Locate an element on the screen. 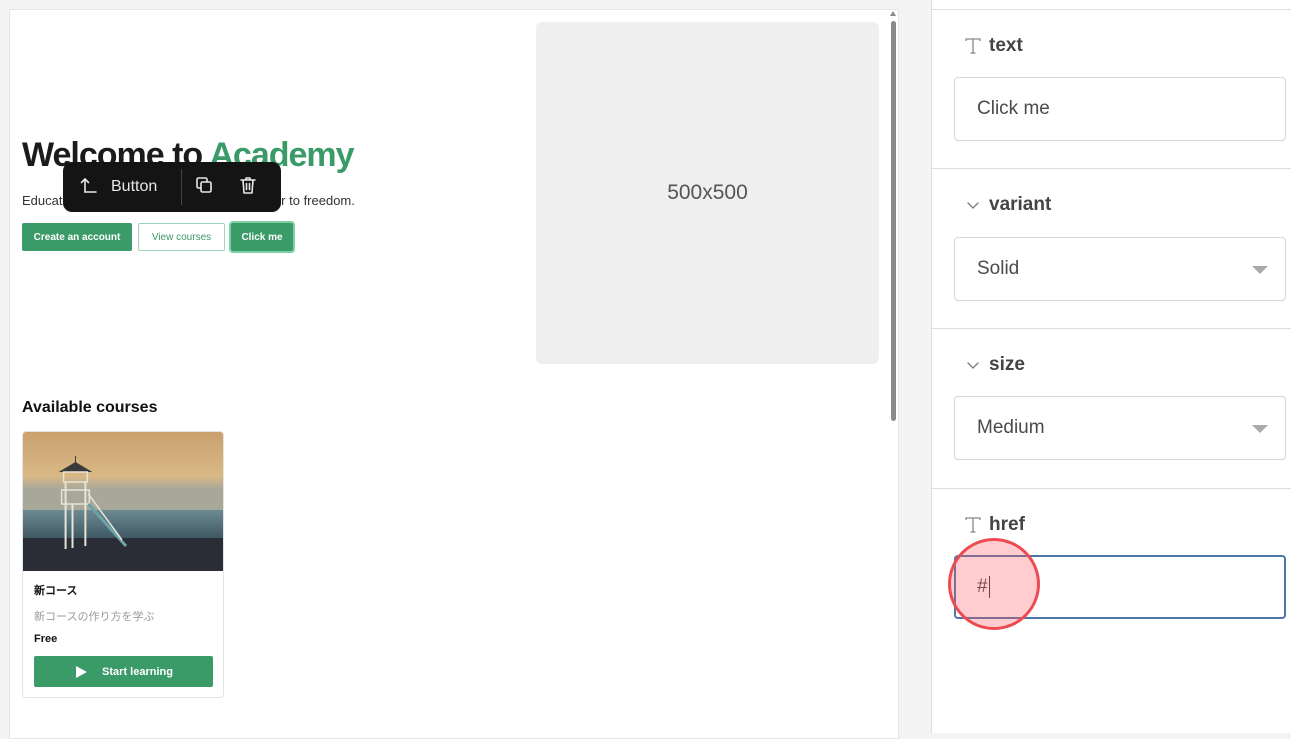  play-icon is located at coordinates (82, 671).